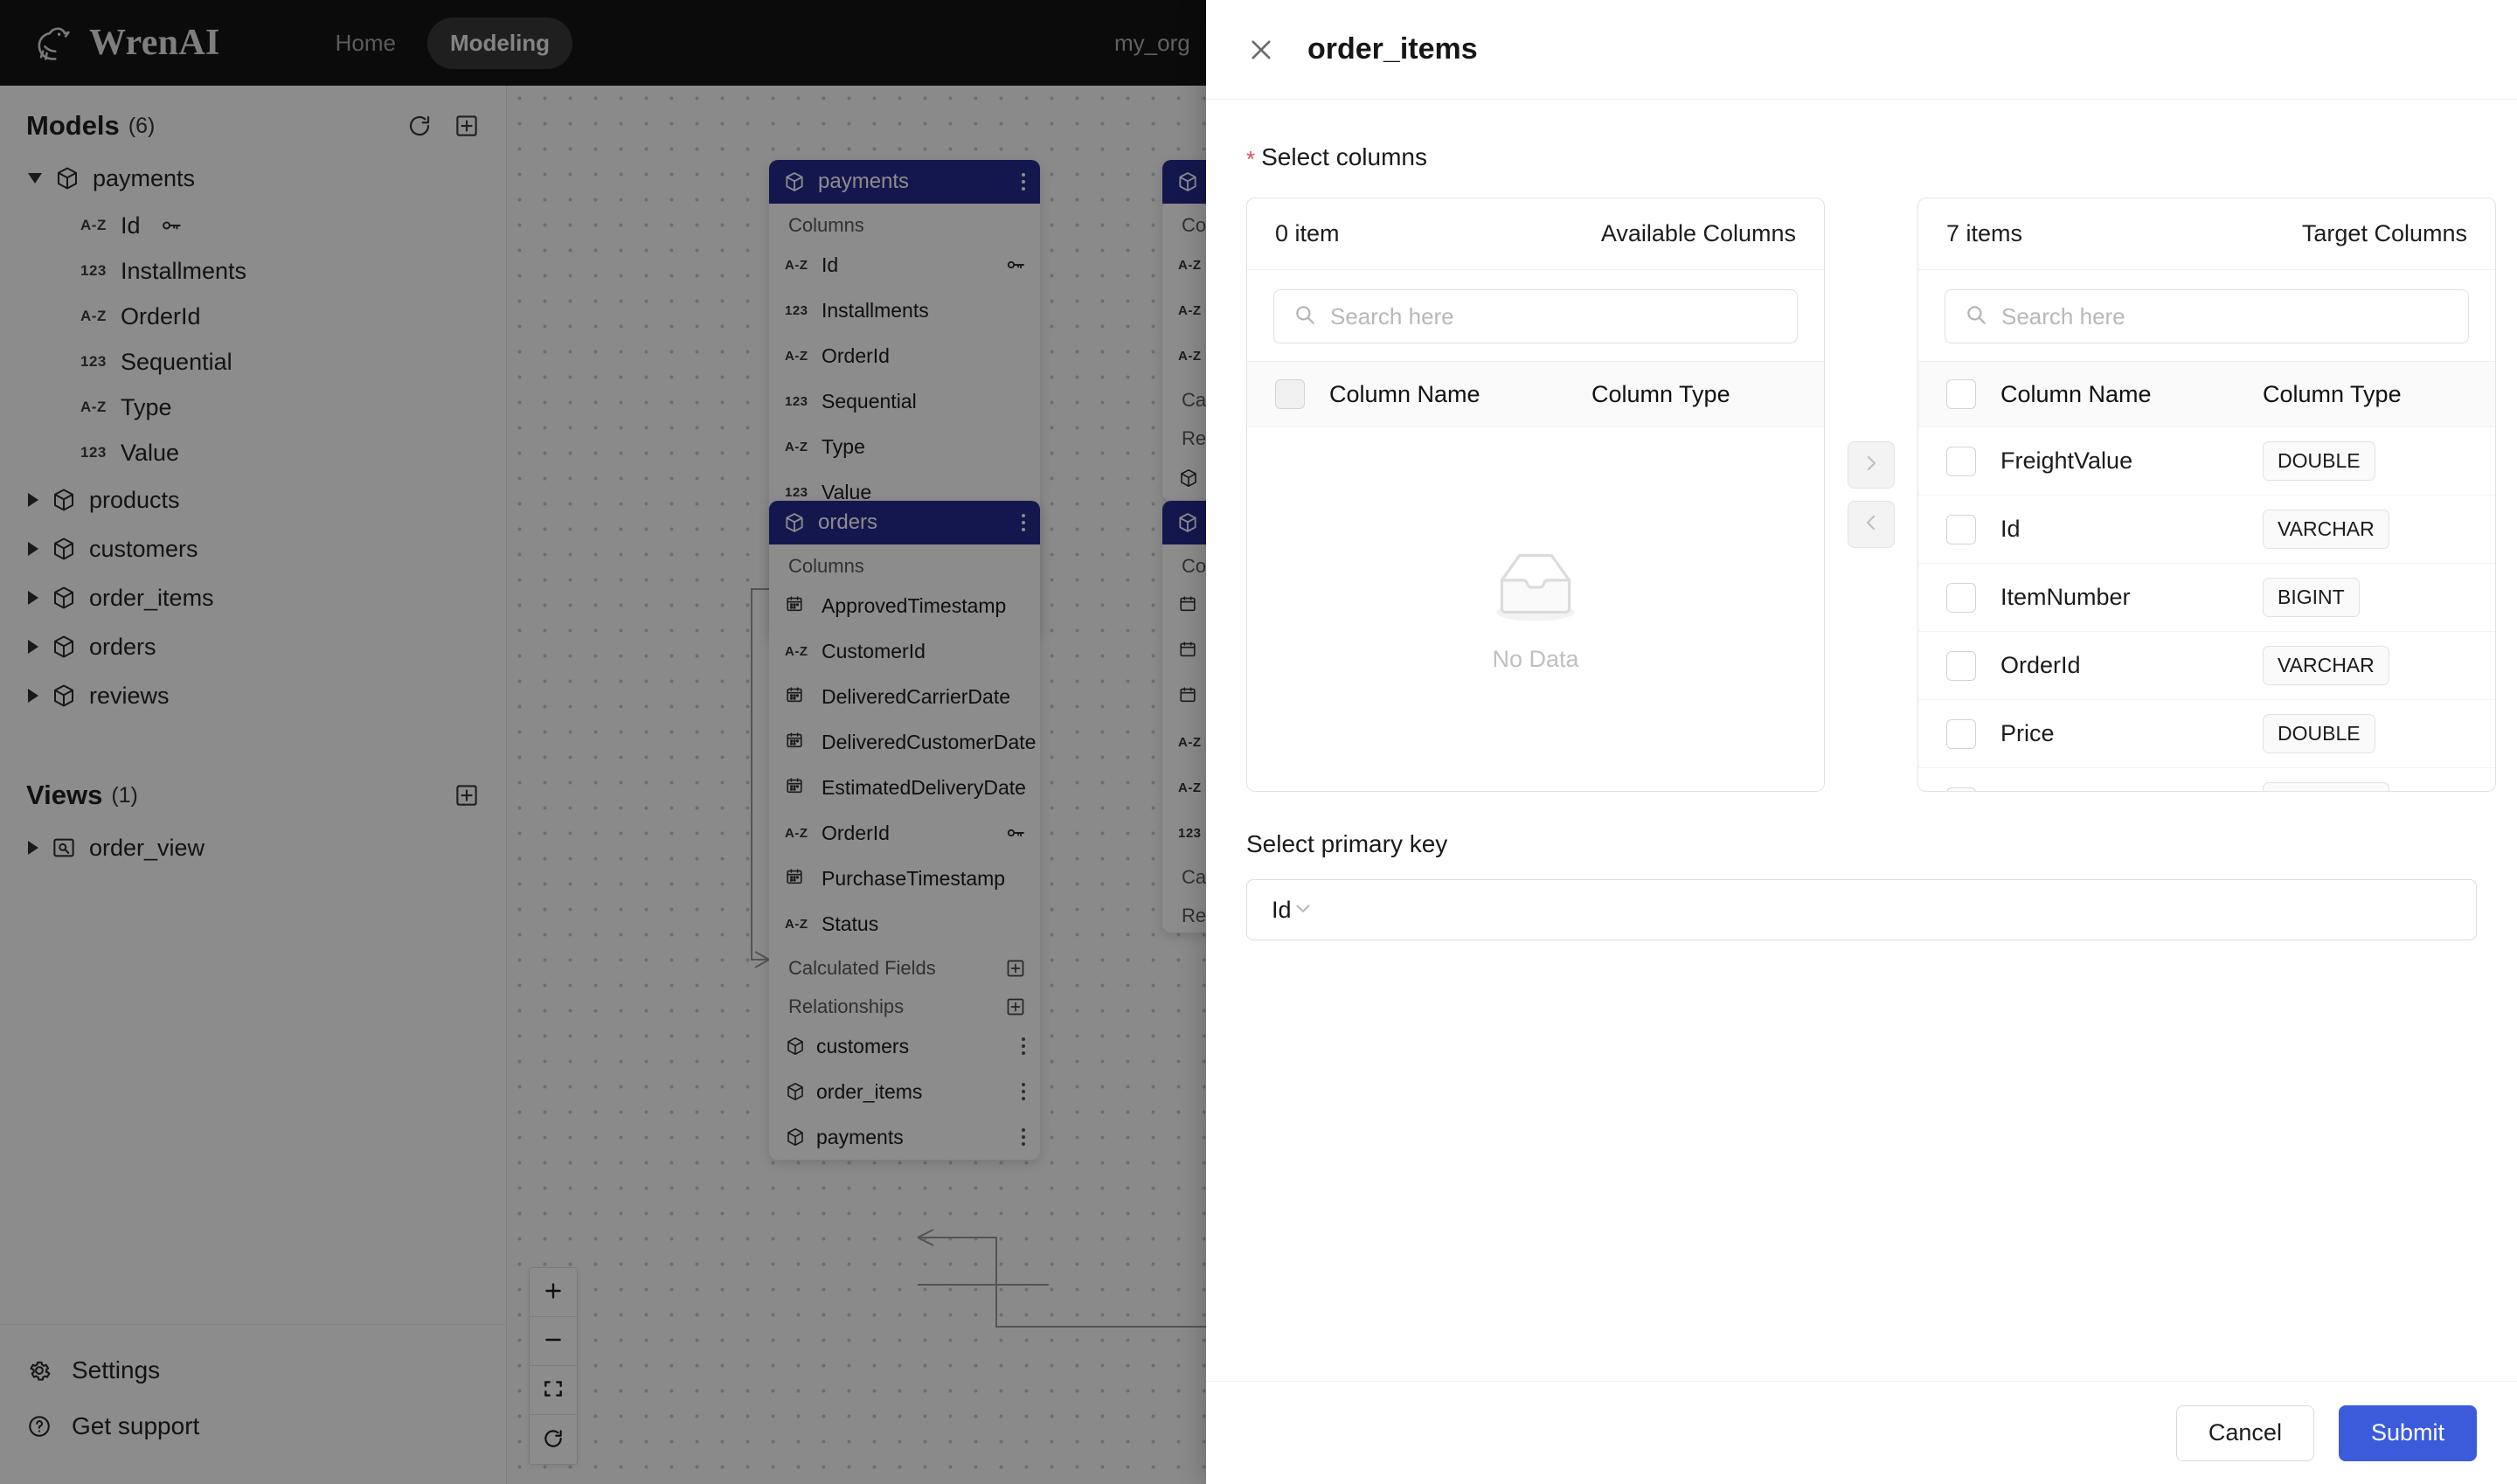 This screenshot has height=1484, width=2517. Describe the element at coordinates (2225, 316) in the screenshot. I see `target-search-input` at that location.